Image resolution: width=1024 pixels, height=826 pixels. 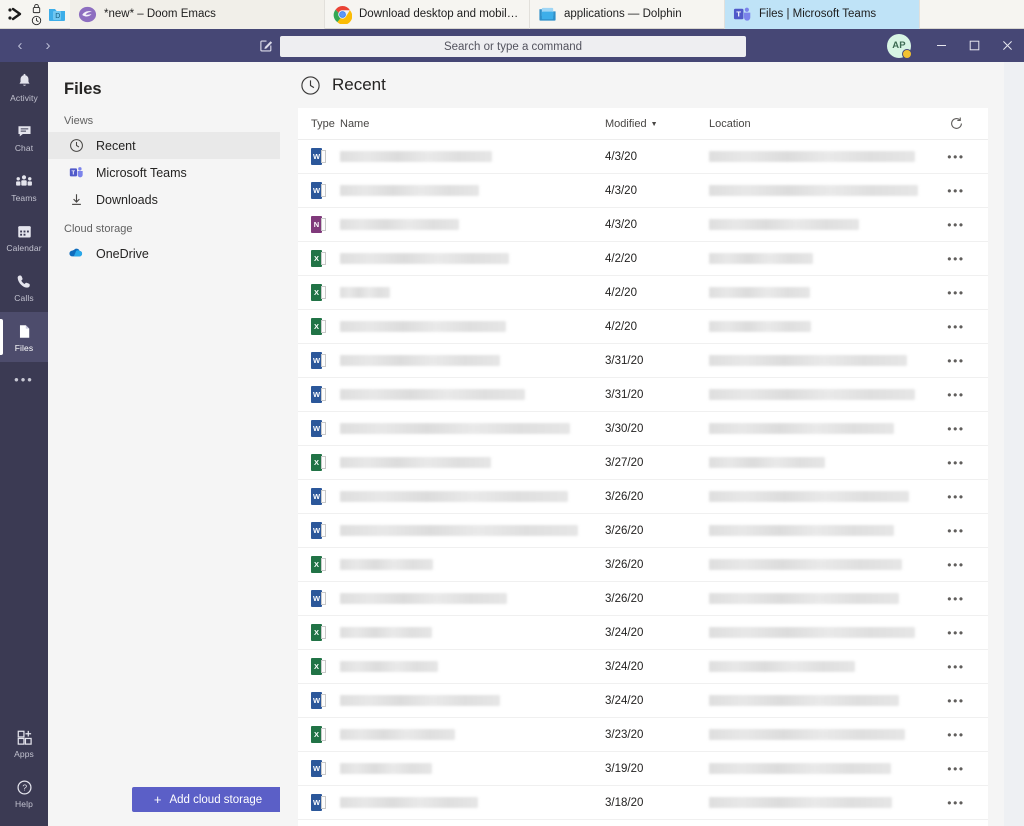 I want to click on rail-item-files: Files, so click(x=24, y=337).